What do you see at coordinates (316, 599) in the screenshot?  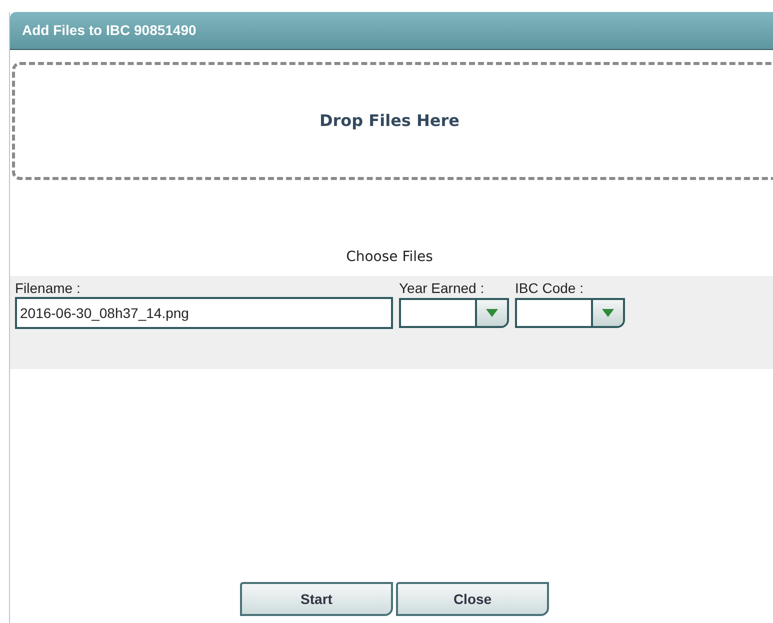 I see `dialog-button: Start` at bounding box center [316, 599].